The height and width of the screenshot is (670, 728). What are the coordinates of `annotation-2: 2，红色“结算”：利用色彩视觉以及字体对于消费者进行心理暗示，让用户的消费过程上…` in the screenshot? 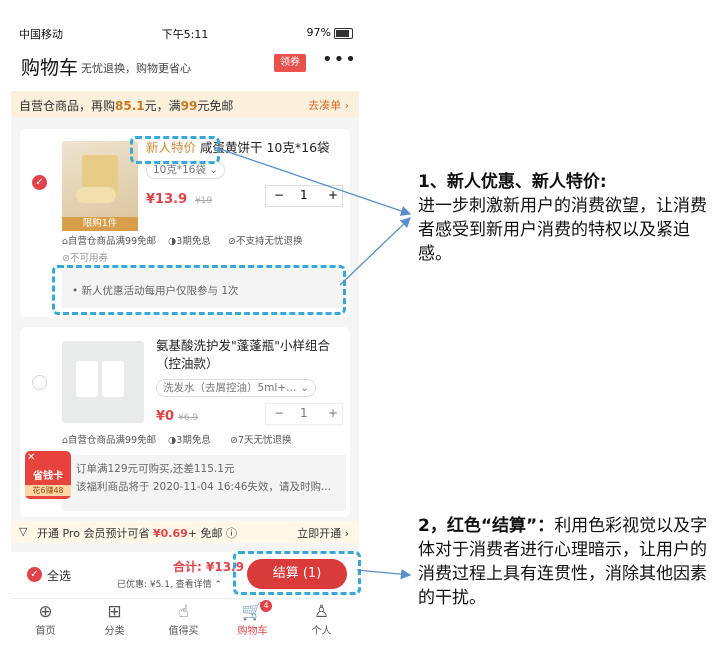 It's located at (568, 562).